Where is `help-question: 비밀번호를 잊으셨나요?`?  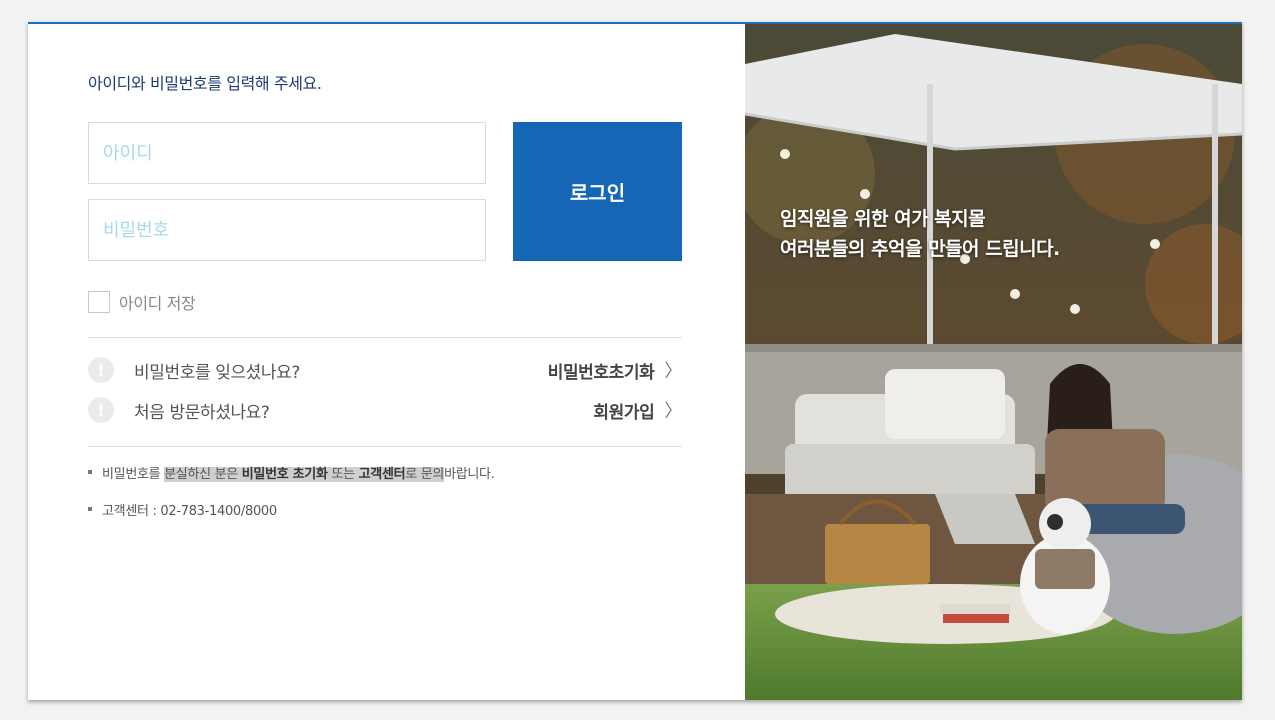
help-question: 비밀번호를 잊으셨나요? is located at coordinates (217, 372).